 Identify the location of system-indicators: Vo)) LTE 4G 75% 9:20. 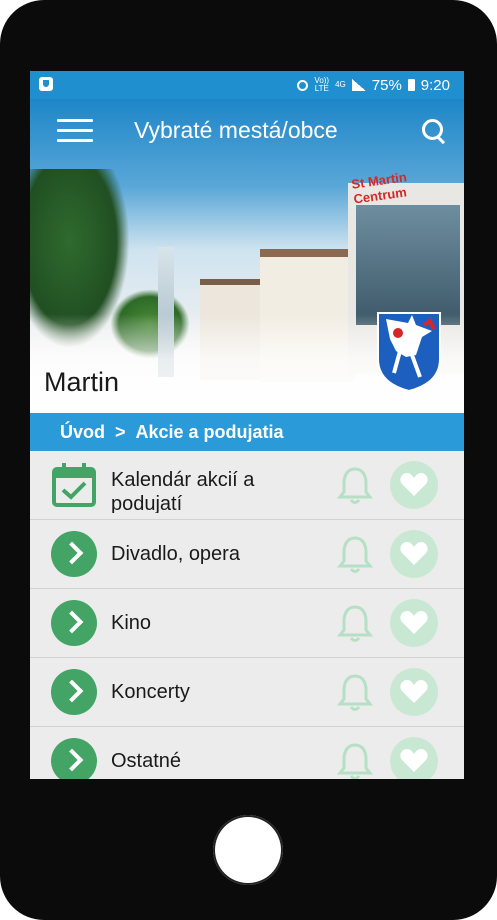
(373, 85).